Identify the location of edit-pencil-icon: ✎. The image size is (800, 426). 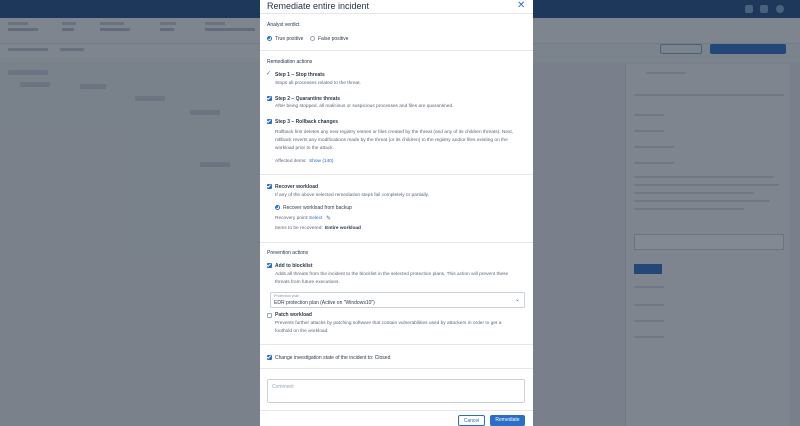
(328, 218).